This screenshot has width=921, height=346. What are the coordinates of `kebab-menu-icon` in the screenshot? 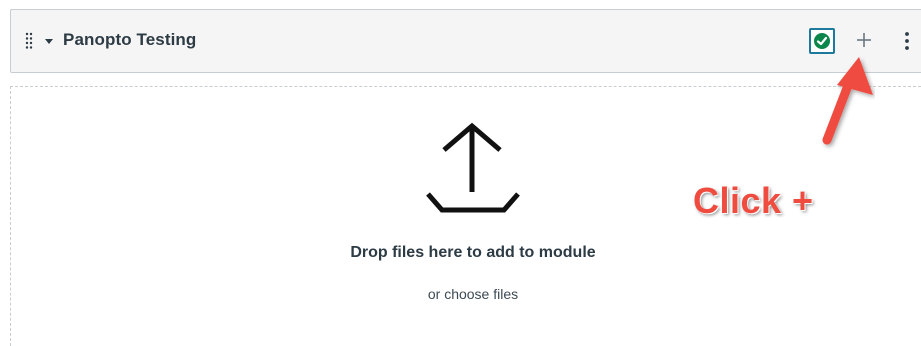 It's located at (907, 41).